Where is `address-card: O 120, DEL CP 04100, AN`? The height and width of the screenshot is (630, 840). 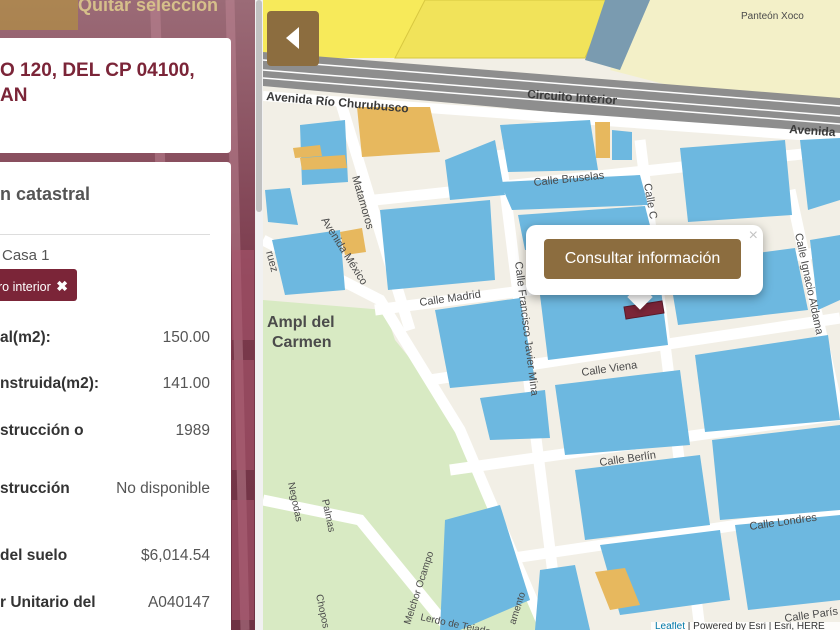
address-card: O 120, DEL CP 04100, AN is located at coordinates (115, 95).